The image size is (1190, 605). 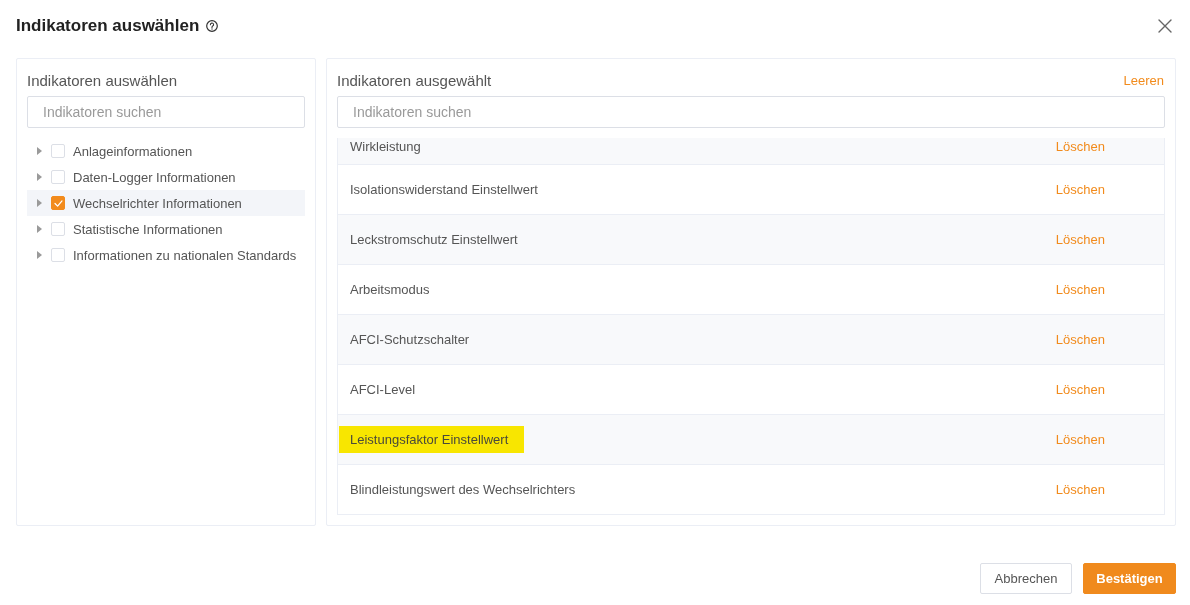 What do you see at coordinates (1165, 26) in the screenshot?
I see `close-icon` at bounding box center [1165, 26].